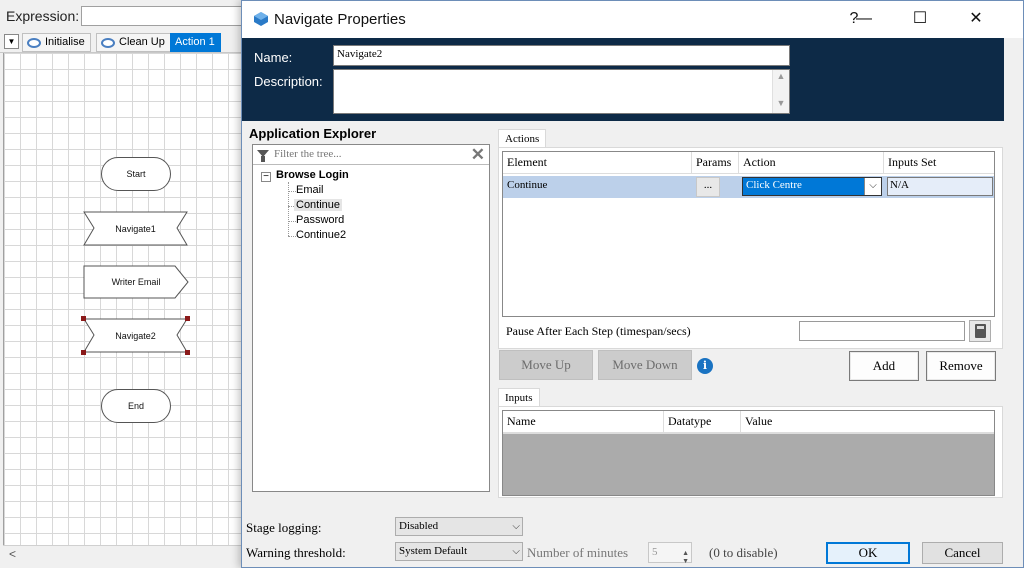 Image resolution: width=1024 pixels, height=568 pixels. What do you see at coordinates (561, 91) in the screenshot?
I see `description-textarea: ▲ ▼` at bounding box center [561, 91].